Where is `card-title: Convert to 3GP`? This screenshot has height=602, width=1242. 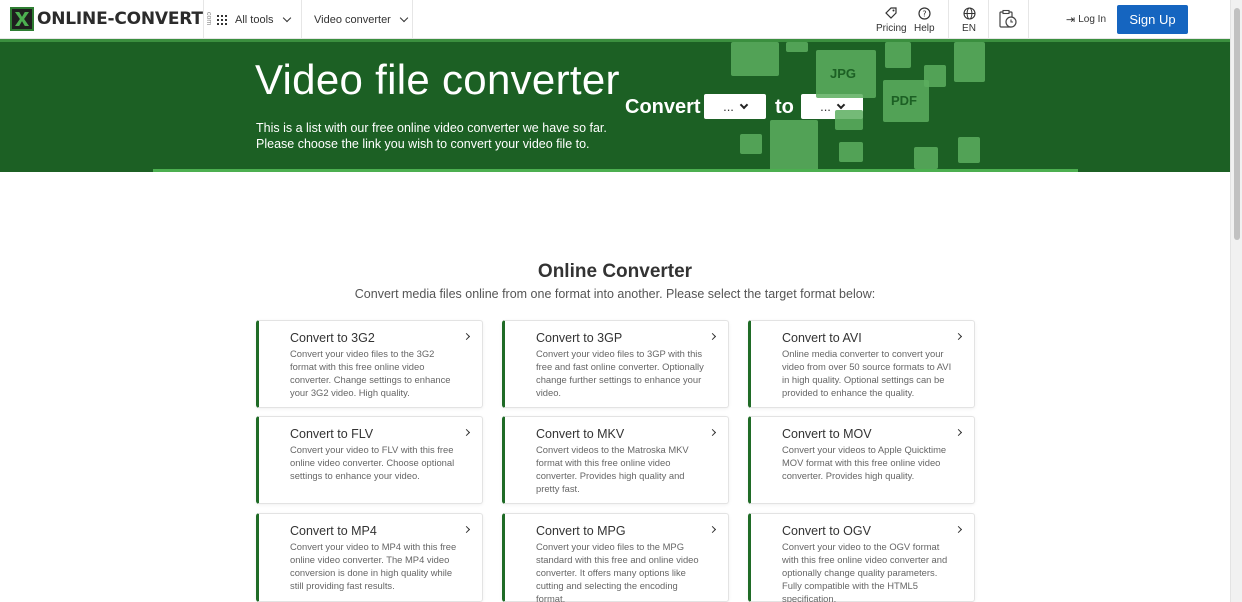
card-title: Convert to 3GP is located at coordinates (579, 338).